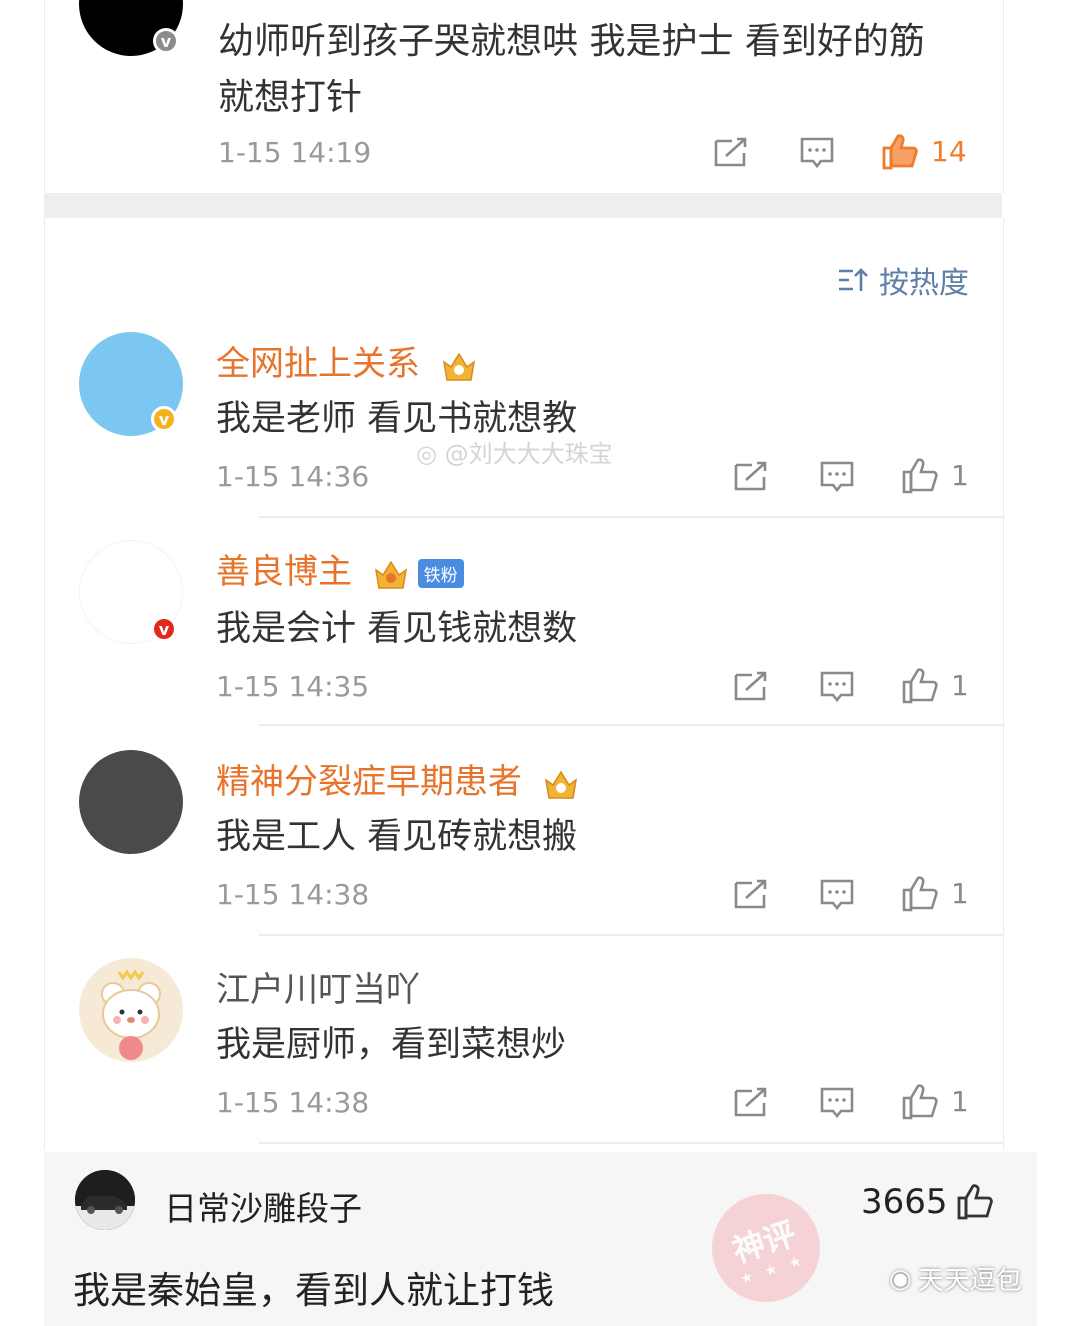 The width and height of the screenshot is (1080, 1326). I want to click on like-count: 14, so click(949, 151).